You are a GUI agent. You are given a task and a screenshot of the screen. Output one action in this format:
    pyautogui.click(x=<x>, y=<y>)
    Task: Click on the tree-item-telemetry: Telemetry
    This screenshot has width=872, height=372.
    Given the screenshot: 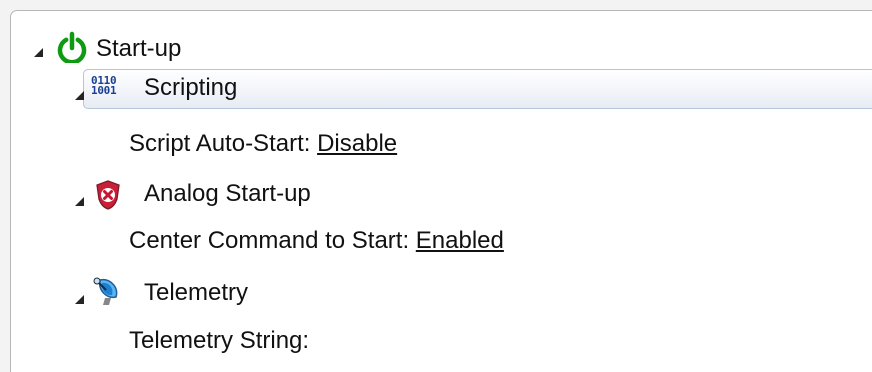 What is the action you would take?
    pyautogui.click(x=441, y=290)
    